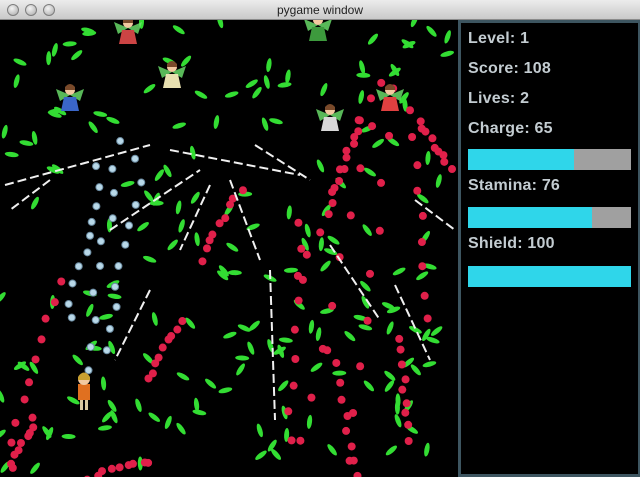  Describe the element at coordinates (530, 217) in the screenshot. I see `stamina-bar-fill` at that location.